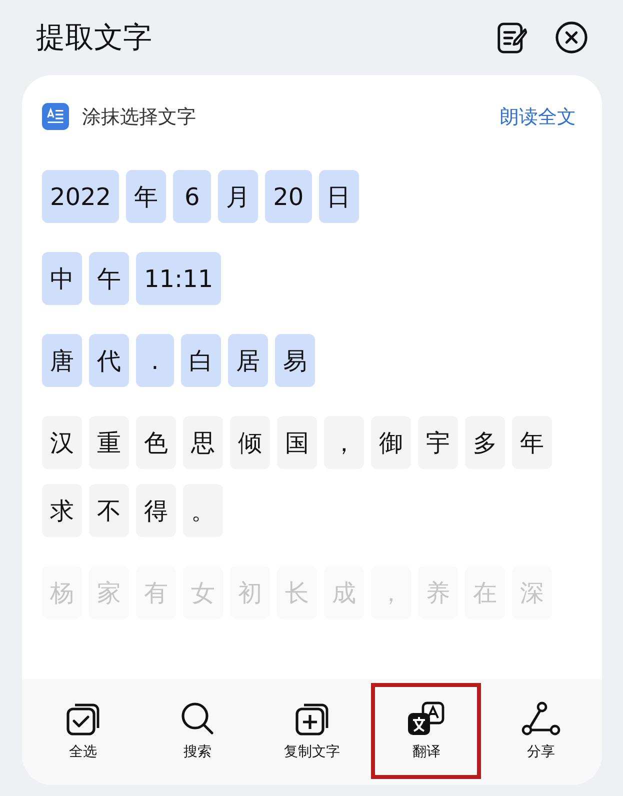 The image size is (623, 796). I want to click on text-token: 。, so click(203, 510).